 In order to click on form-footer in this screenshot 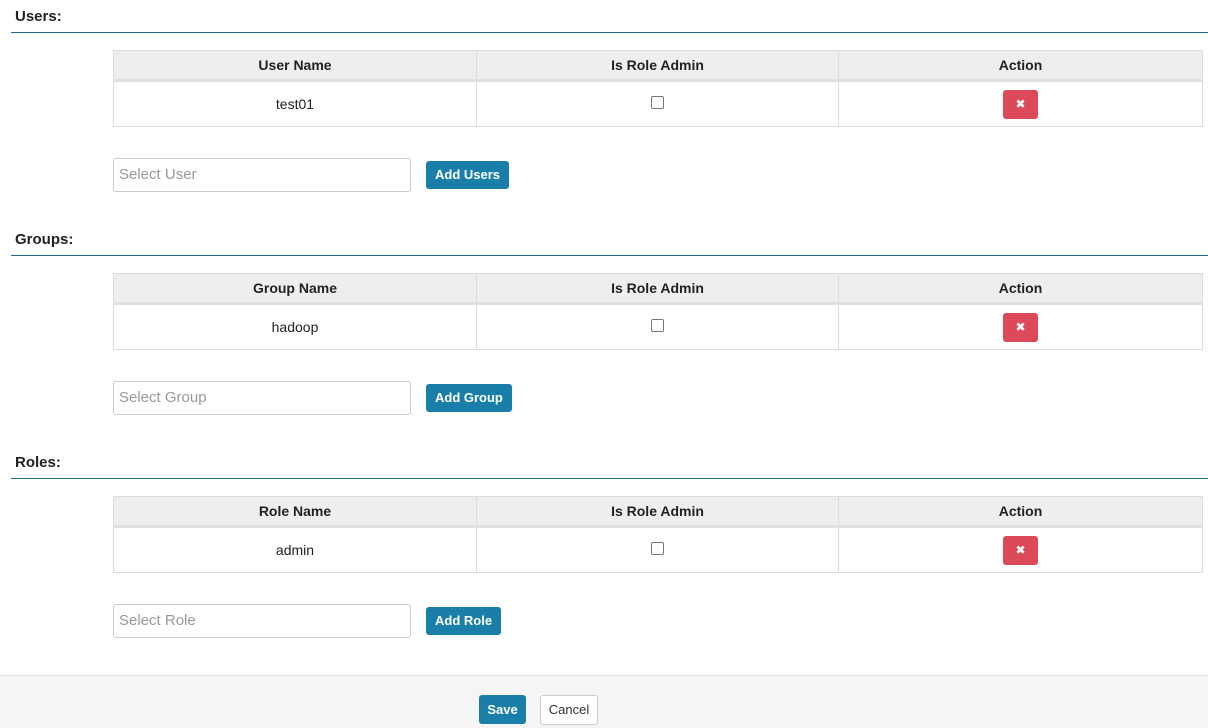, I will do `click(604, 701)`.